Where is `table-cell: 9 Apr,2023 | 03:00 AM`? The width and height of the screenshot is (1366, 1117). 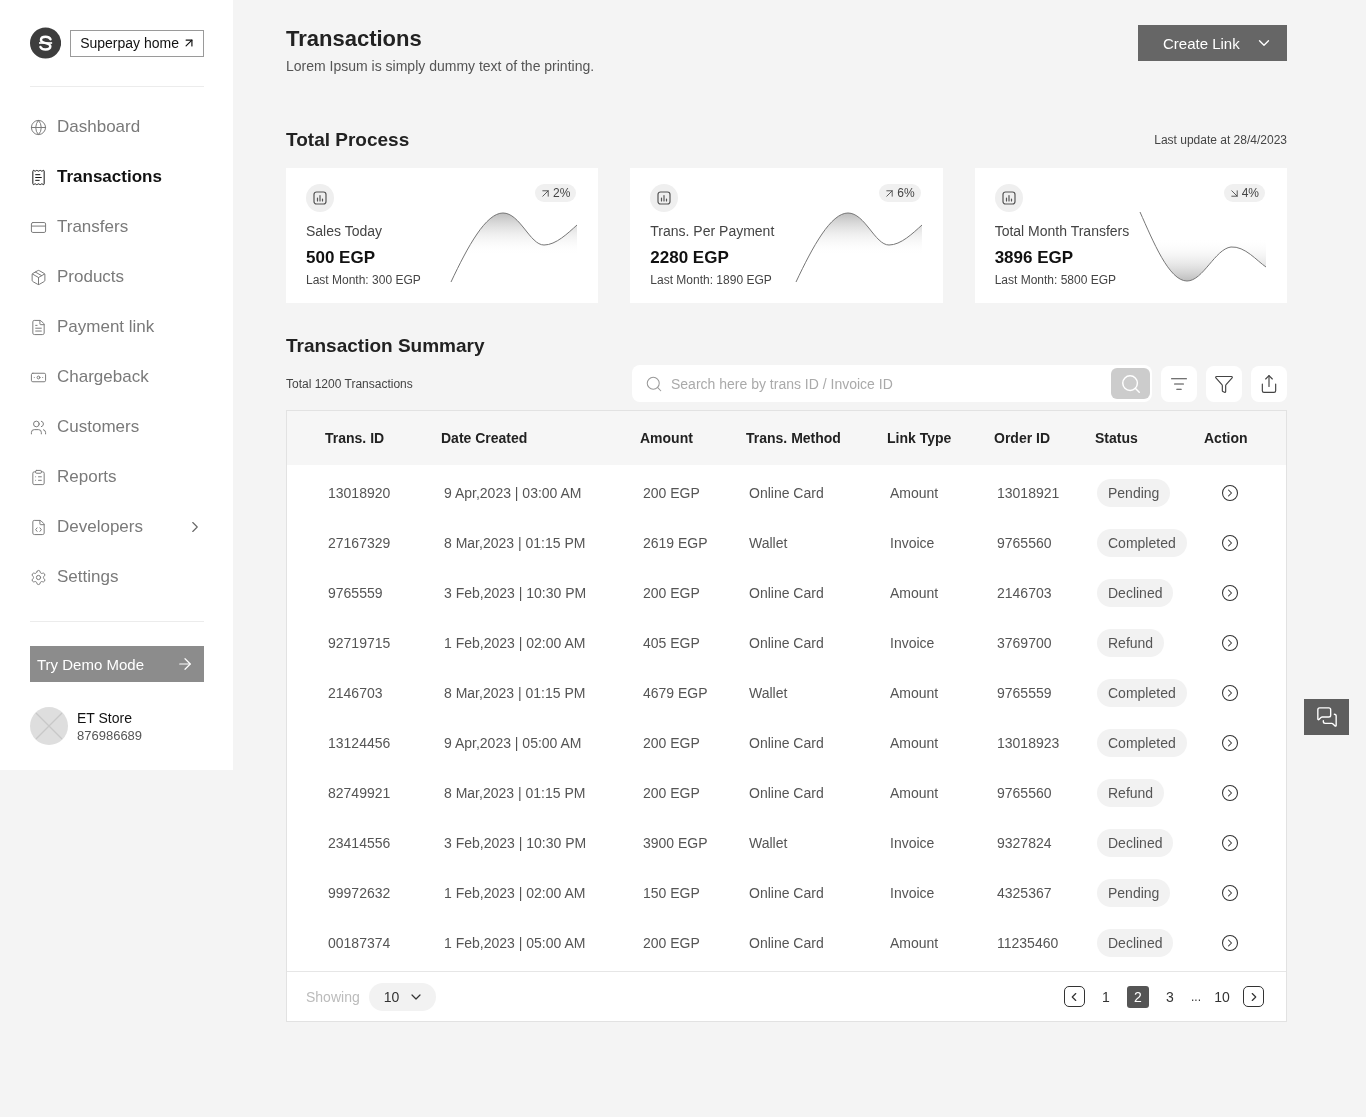
table-cell: 9 Apr,2023 | 03:00 AM is located at coordinates (513, 493).